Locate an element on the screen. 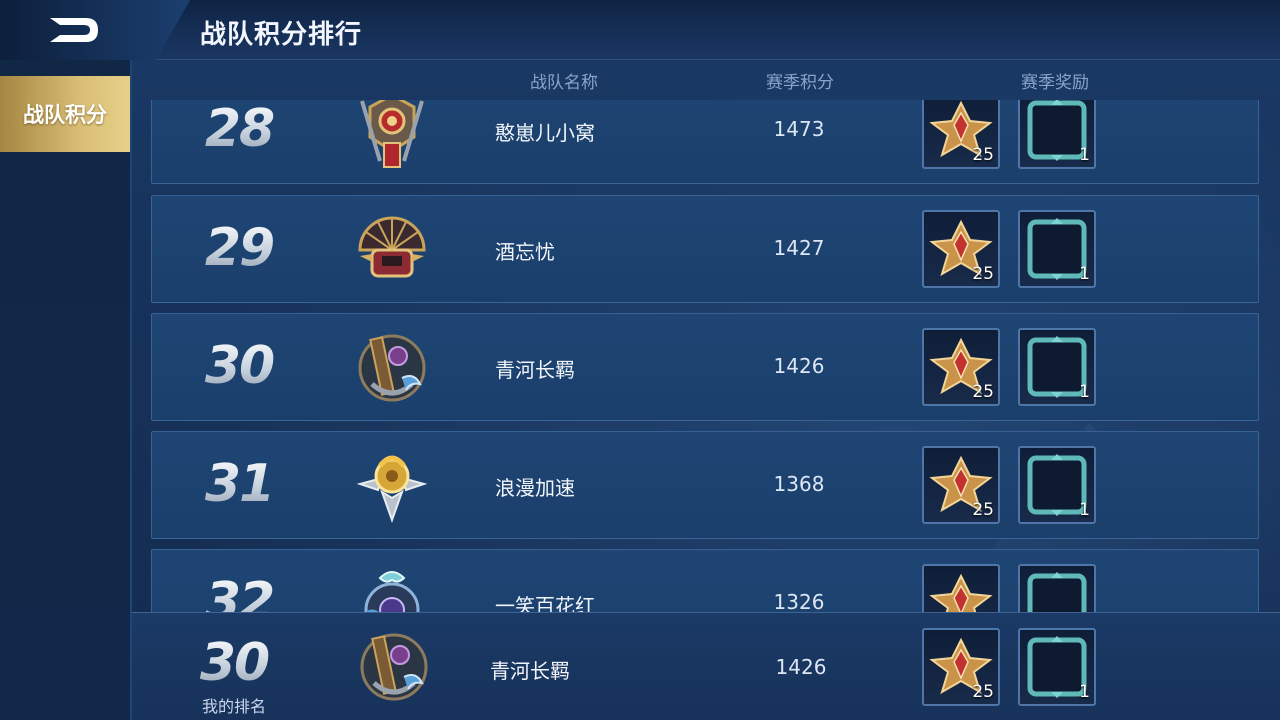  my-rank-bar: 30 我的排名 青河长羁 1426 25 1 is located at coordinates (706, 666).